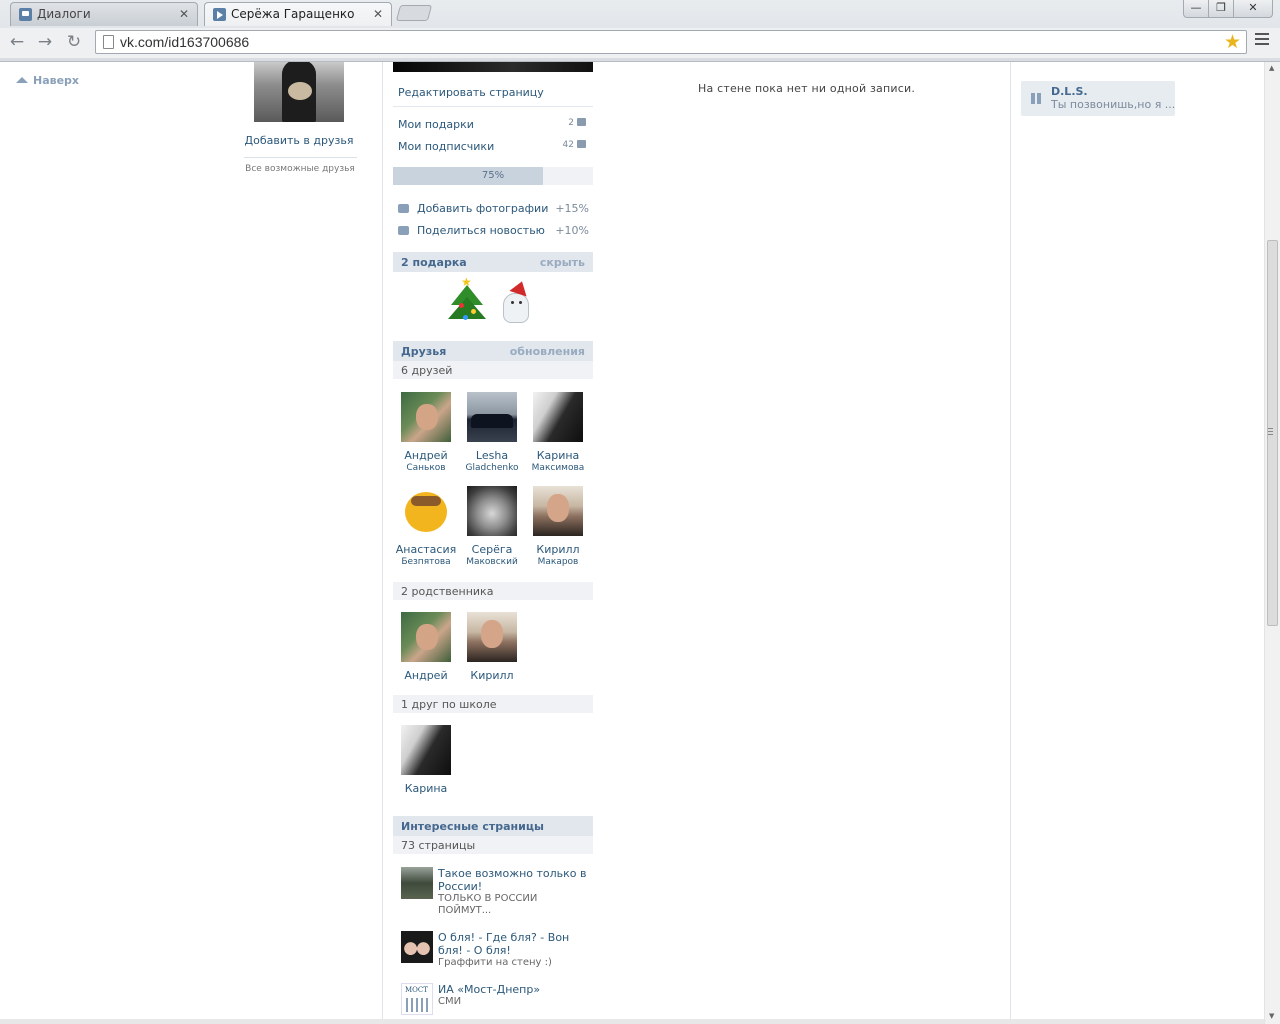  Describe the element at coordinates (108, 42) in the screenshot. I see `page-icon` at that location.